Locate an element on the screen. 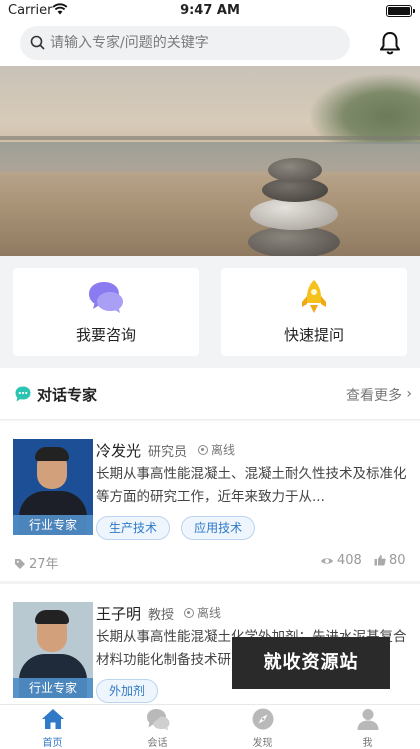  tag-chip: 外加剂 is located at coordinates (127, 691).